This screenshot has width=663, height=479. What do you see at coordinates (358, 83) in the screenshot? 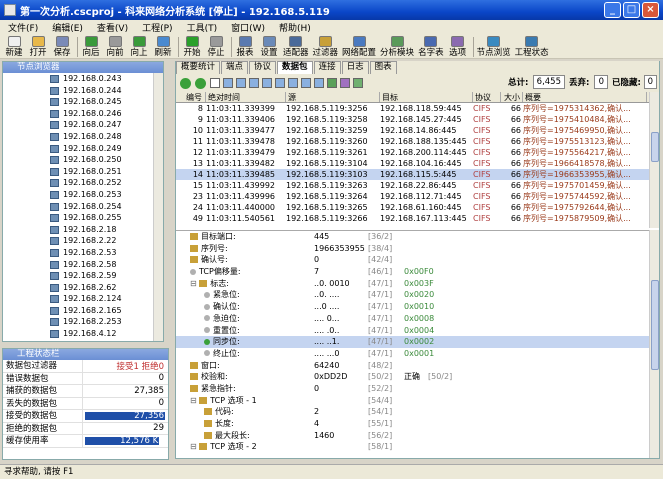
I see `refresh-icon` at bounding box center [358, 83].